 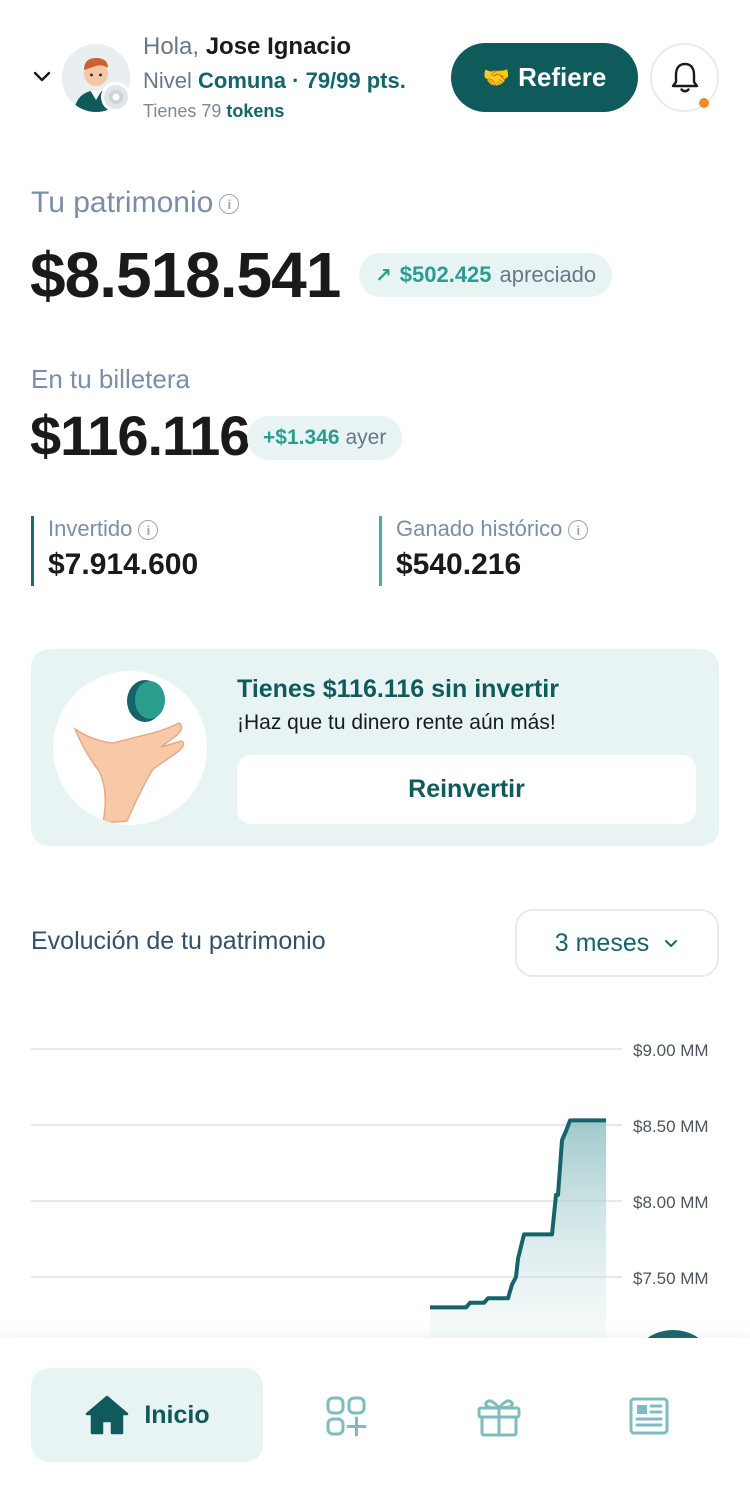 I want to click on refer-label: Refiere, so click(x=562, y=77).